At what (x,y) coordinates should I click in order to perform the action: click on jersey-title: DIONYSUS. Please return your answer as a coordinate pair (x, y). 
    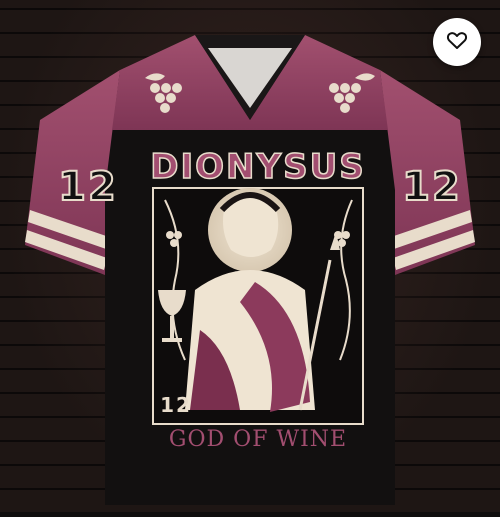
    Looking at the image, I should click on (257, 167).